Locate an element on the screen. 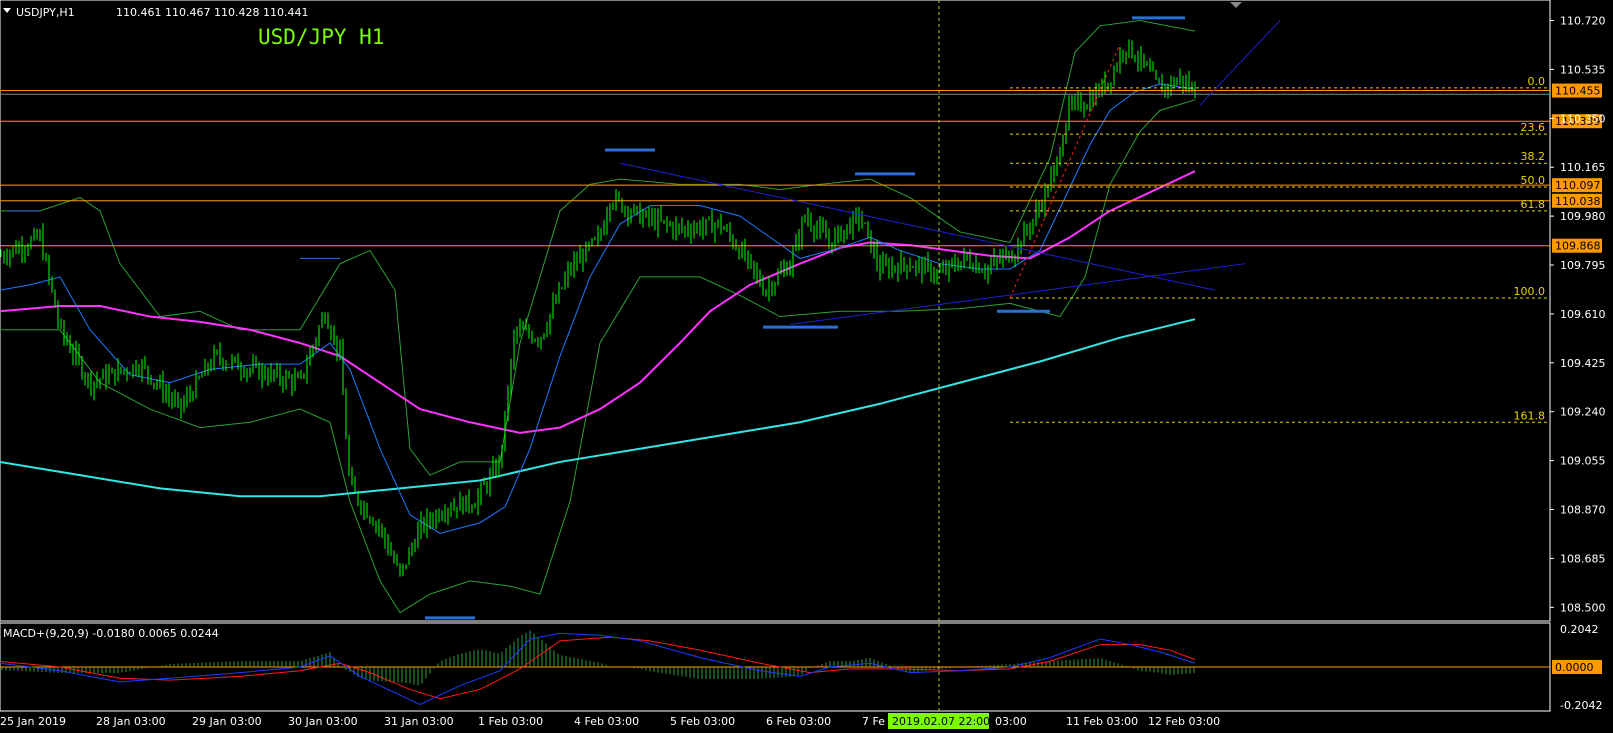  price-tick-label: 109.610 is located at coordinates (1583, 314).